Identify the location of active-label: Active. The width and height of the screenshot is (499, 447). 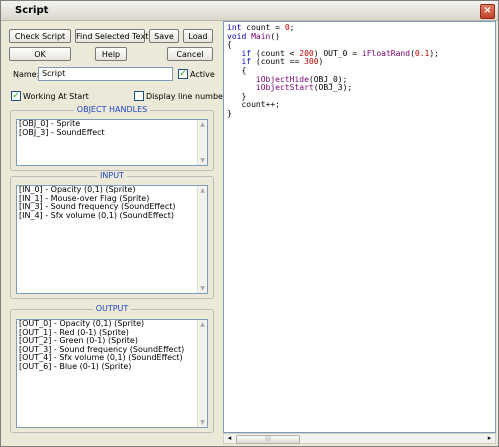
(202, 74).